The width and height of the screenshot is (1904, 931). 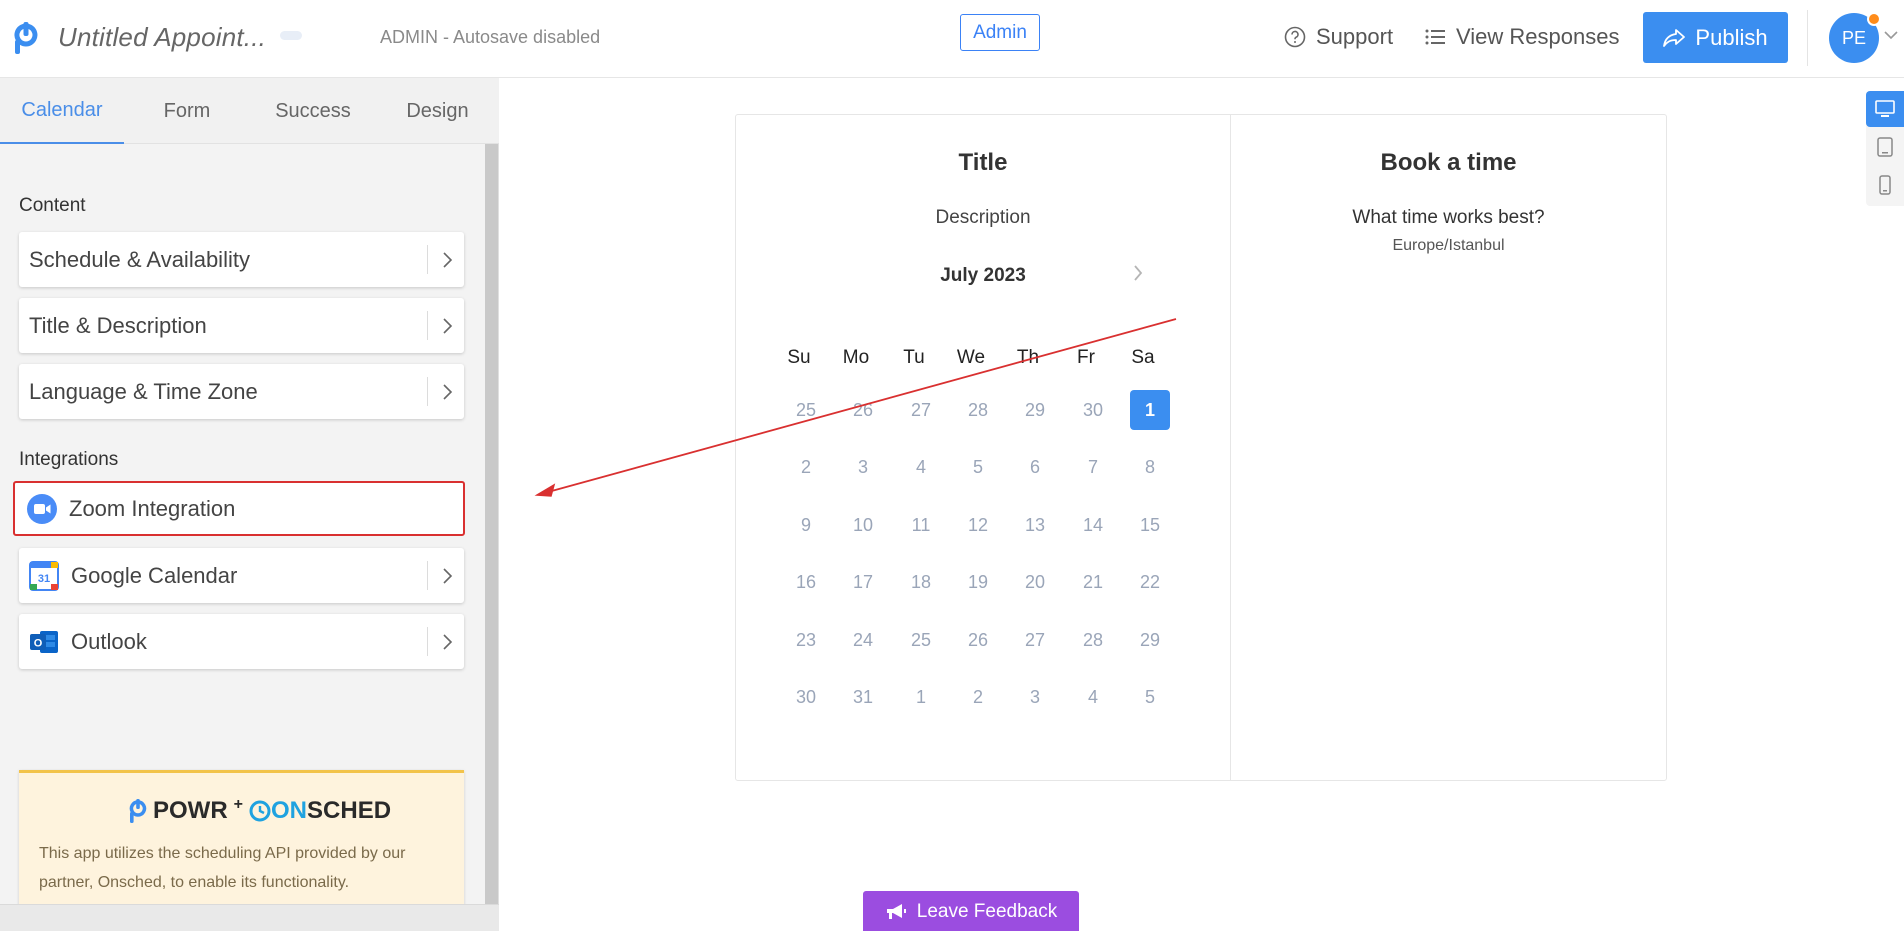 What do you see at coordinates (437, 111) in the screenshot?
I see `tab-design: Design` at bounding box center [437, 111].